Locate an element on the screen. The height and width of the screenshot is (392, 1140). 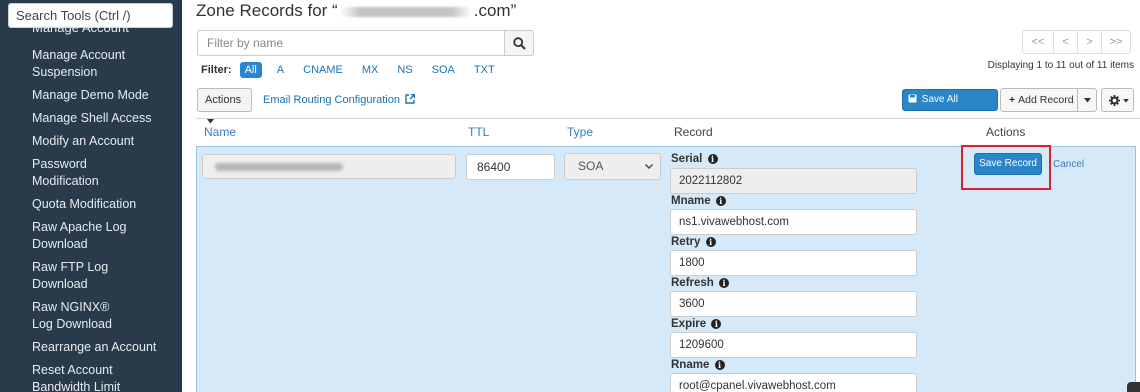
sidebar-item-manage-shell-access: Manage Shell Access is located at coordinates (104, 121).